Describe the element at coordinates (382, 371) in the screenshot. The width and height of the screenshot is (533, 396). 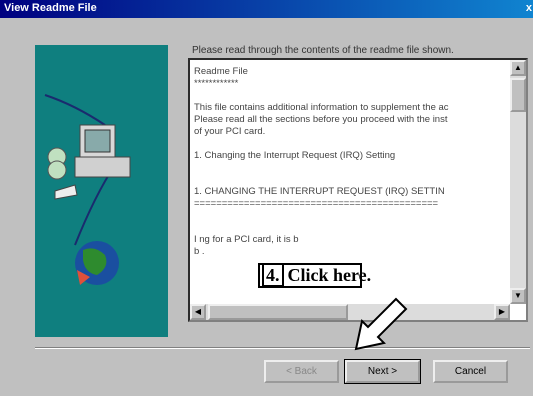
I see `next-button: Next >` at that location.